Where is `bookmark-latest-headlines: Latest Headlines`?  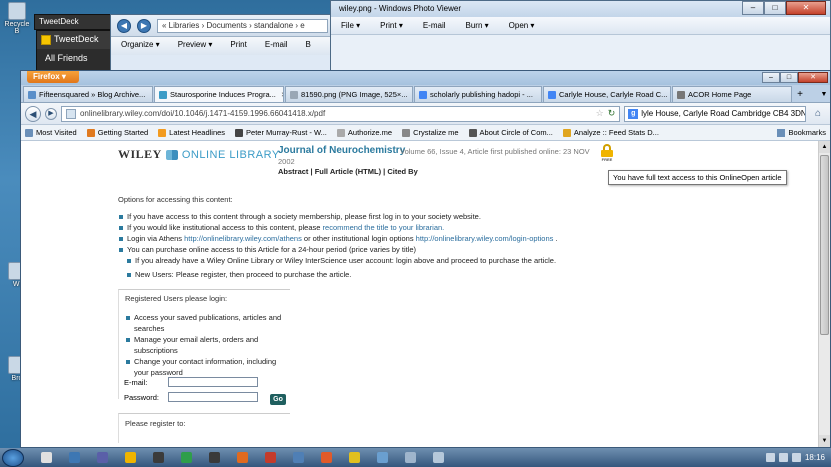 bookmark-latest-headlines: Latest Headlines is located at coordinates (191, 132).